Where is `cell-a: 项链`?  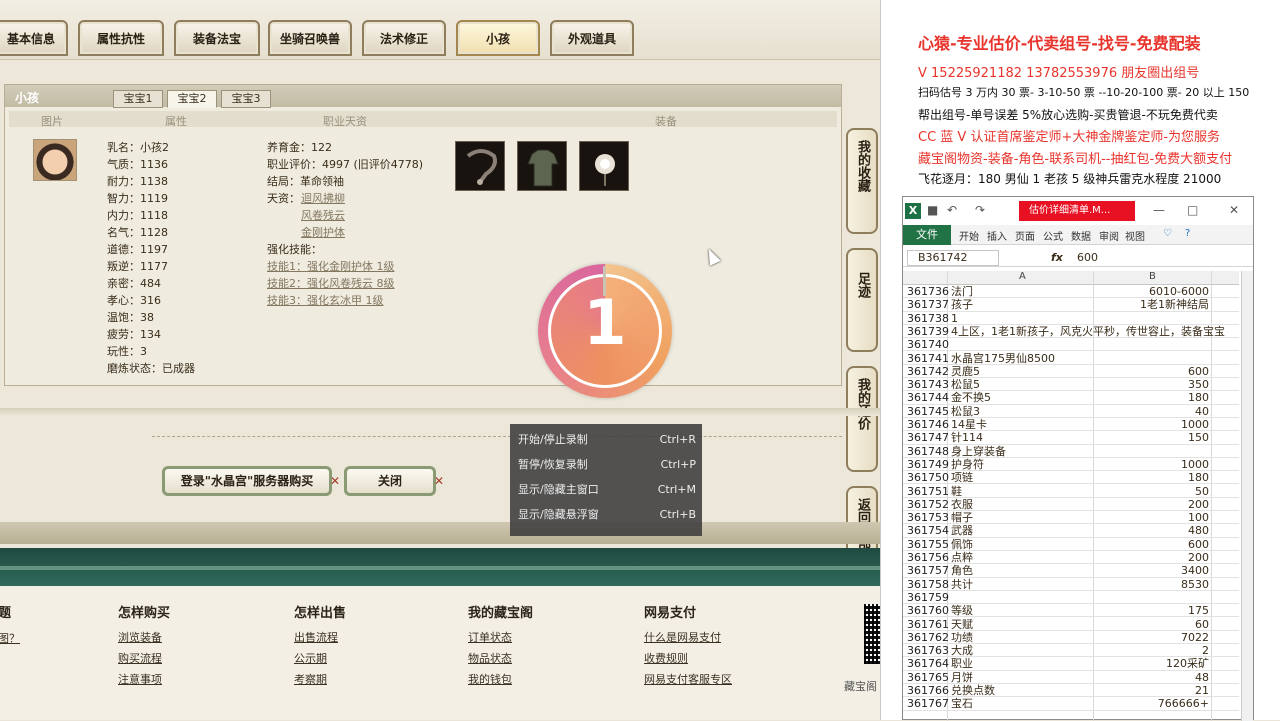 cell-a: 项链 is located at coordinates (962, 477).